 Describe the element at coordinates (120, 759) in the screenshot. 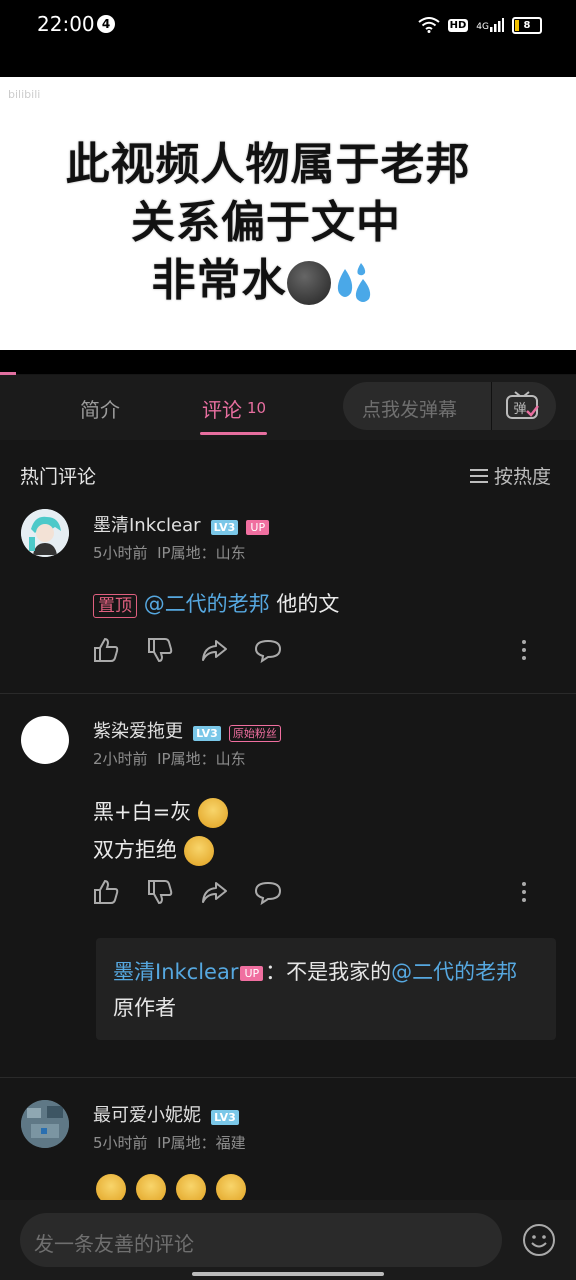

I see `comment-time: 2小时前` at that location.